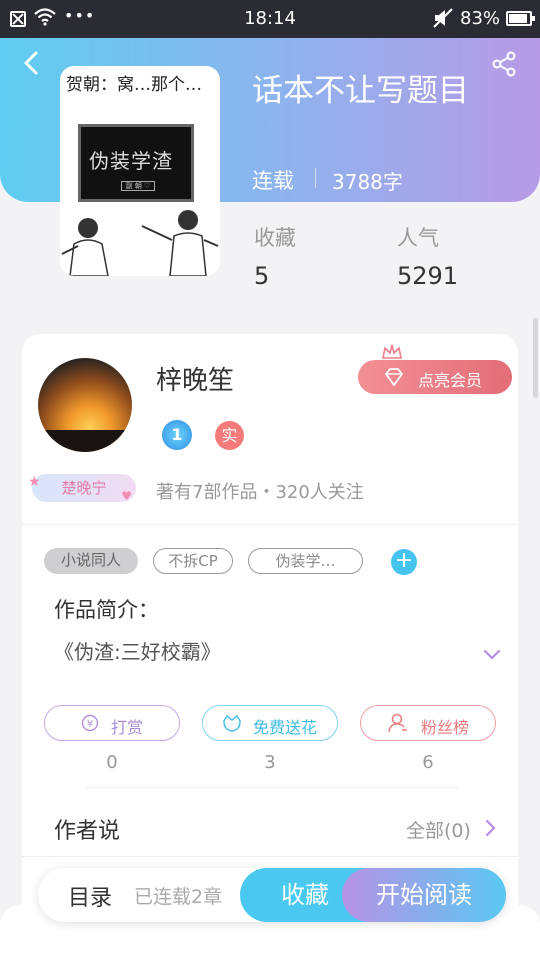 The width and height of the screenshot is (540, 960). What do you see at coordinates (285, 727) in the screenshot?
I see `send-flower-label: 免费送花` at bounding box center [285, 727].